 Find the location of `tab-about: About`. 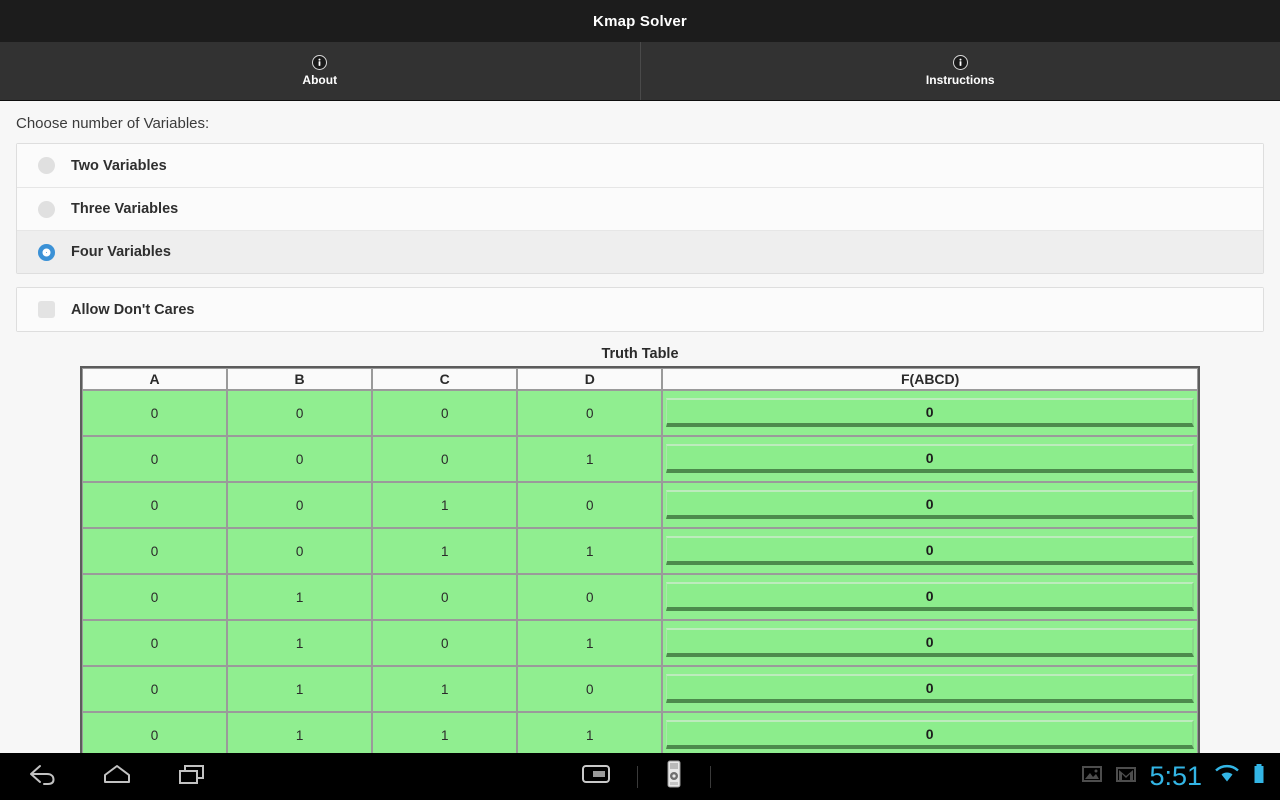

tab-about: About is located at coordinates (320, 71).